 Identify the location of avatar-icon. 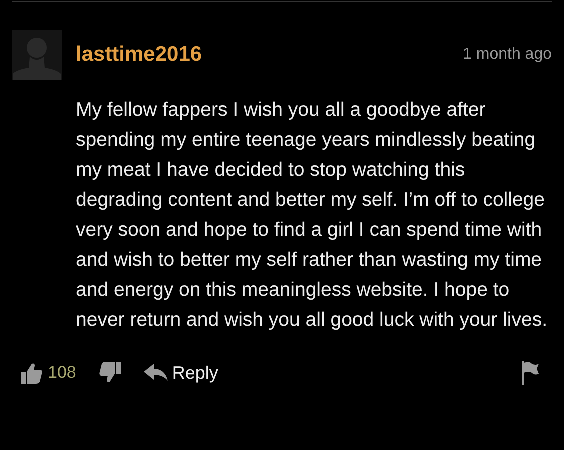
(37, 55).